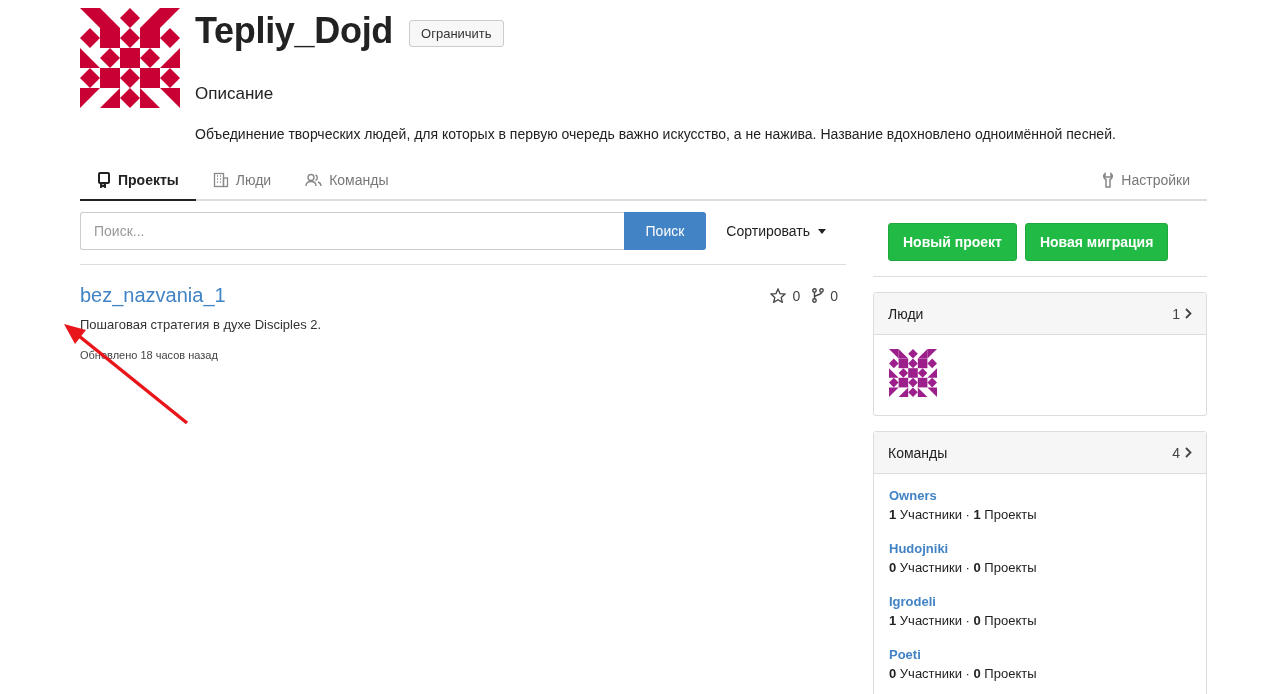  What do you see at coordinates (665, 231) in the screenshot?
I see `search-button: Поиск` at bounding box center [665, 231].